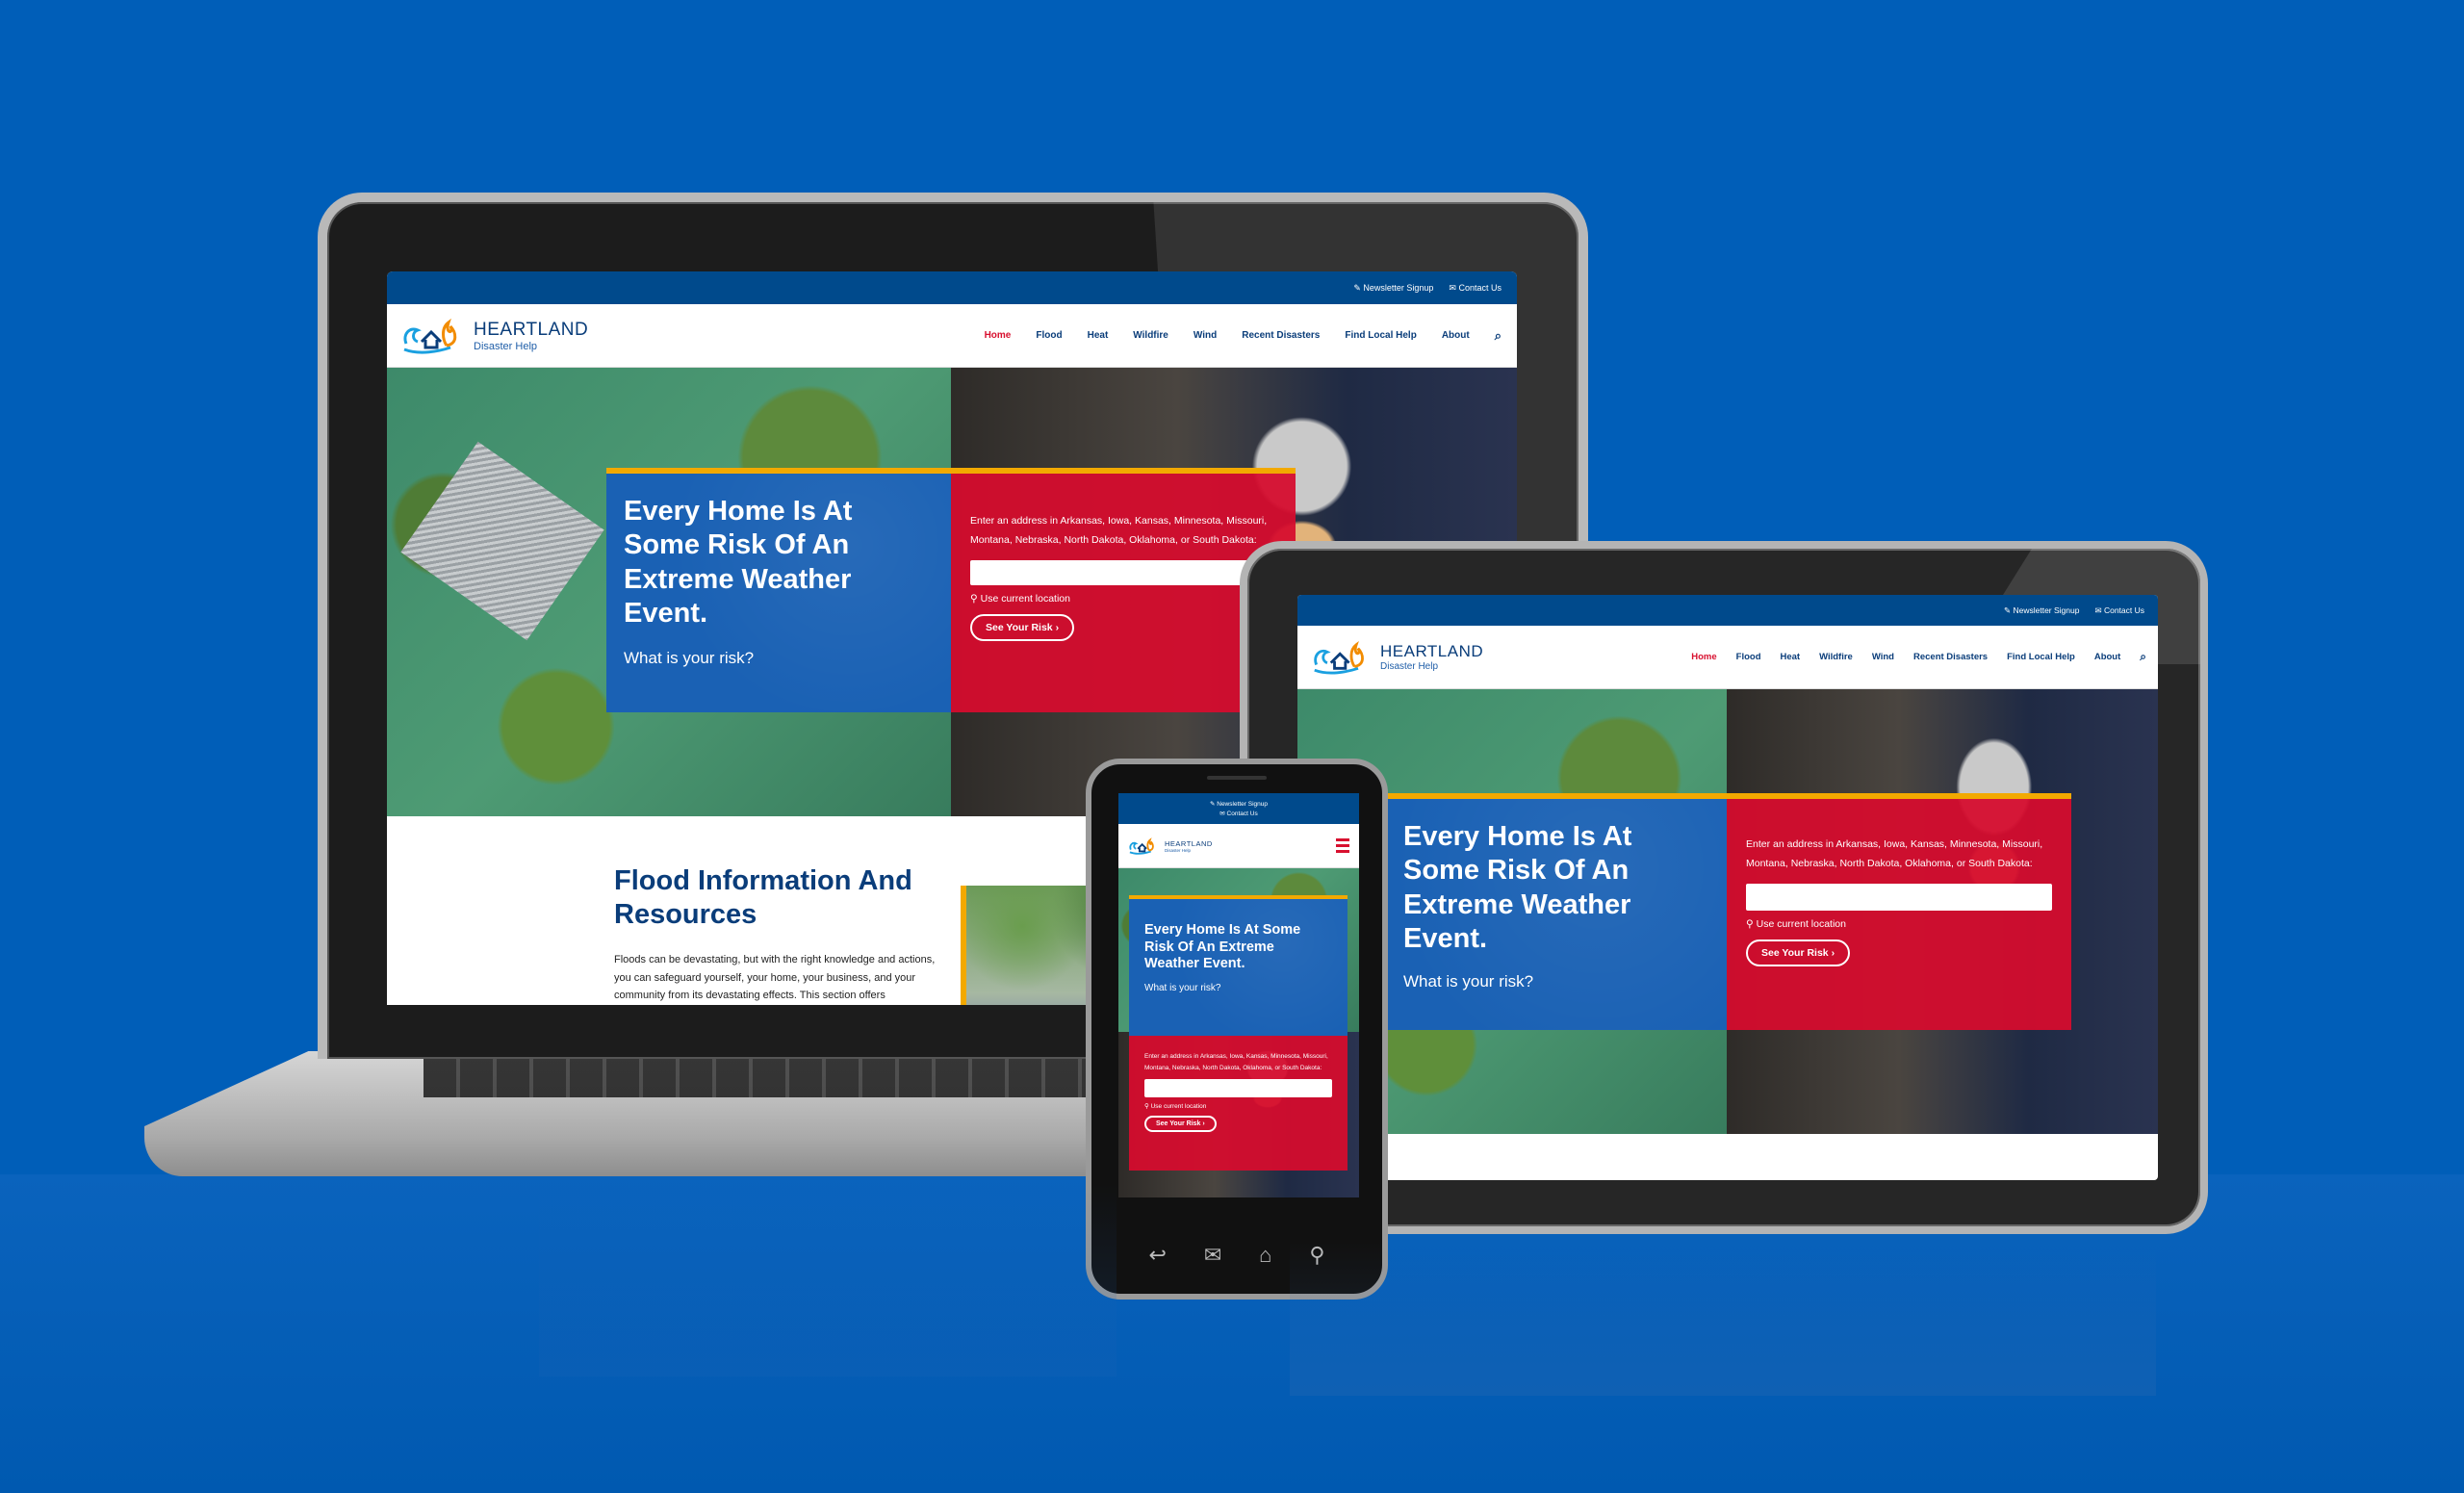 This screenshot has width=2464, height=1493. What do you see at coordinates (1157, 1255) in the screenshot?
I see `back-icon: ↩` at bounding box center [1157, 1255].